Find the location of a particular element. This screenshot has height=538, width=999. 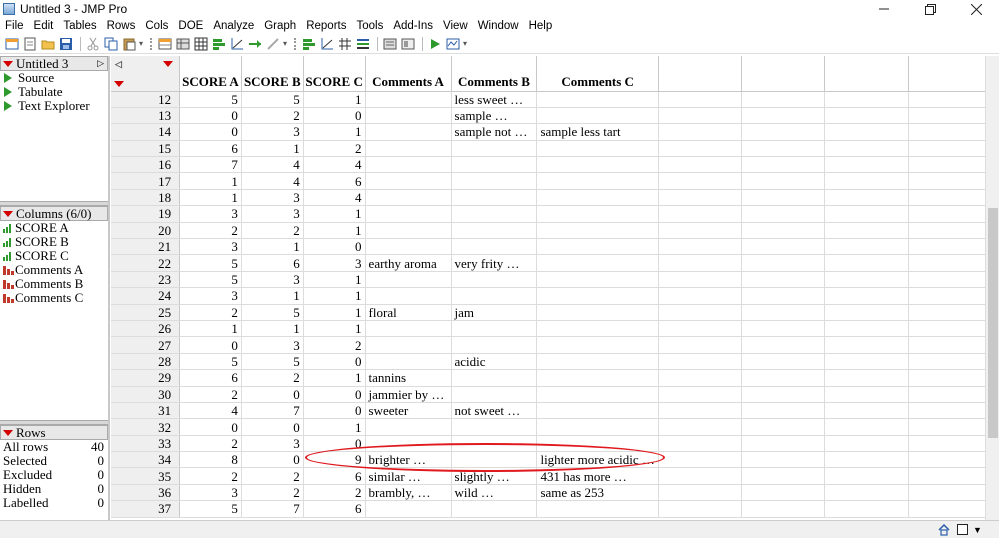

row-number-cell: 27 is located at coordinates (146, 345).